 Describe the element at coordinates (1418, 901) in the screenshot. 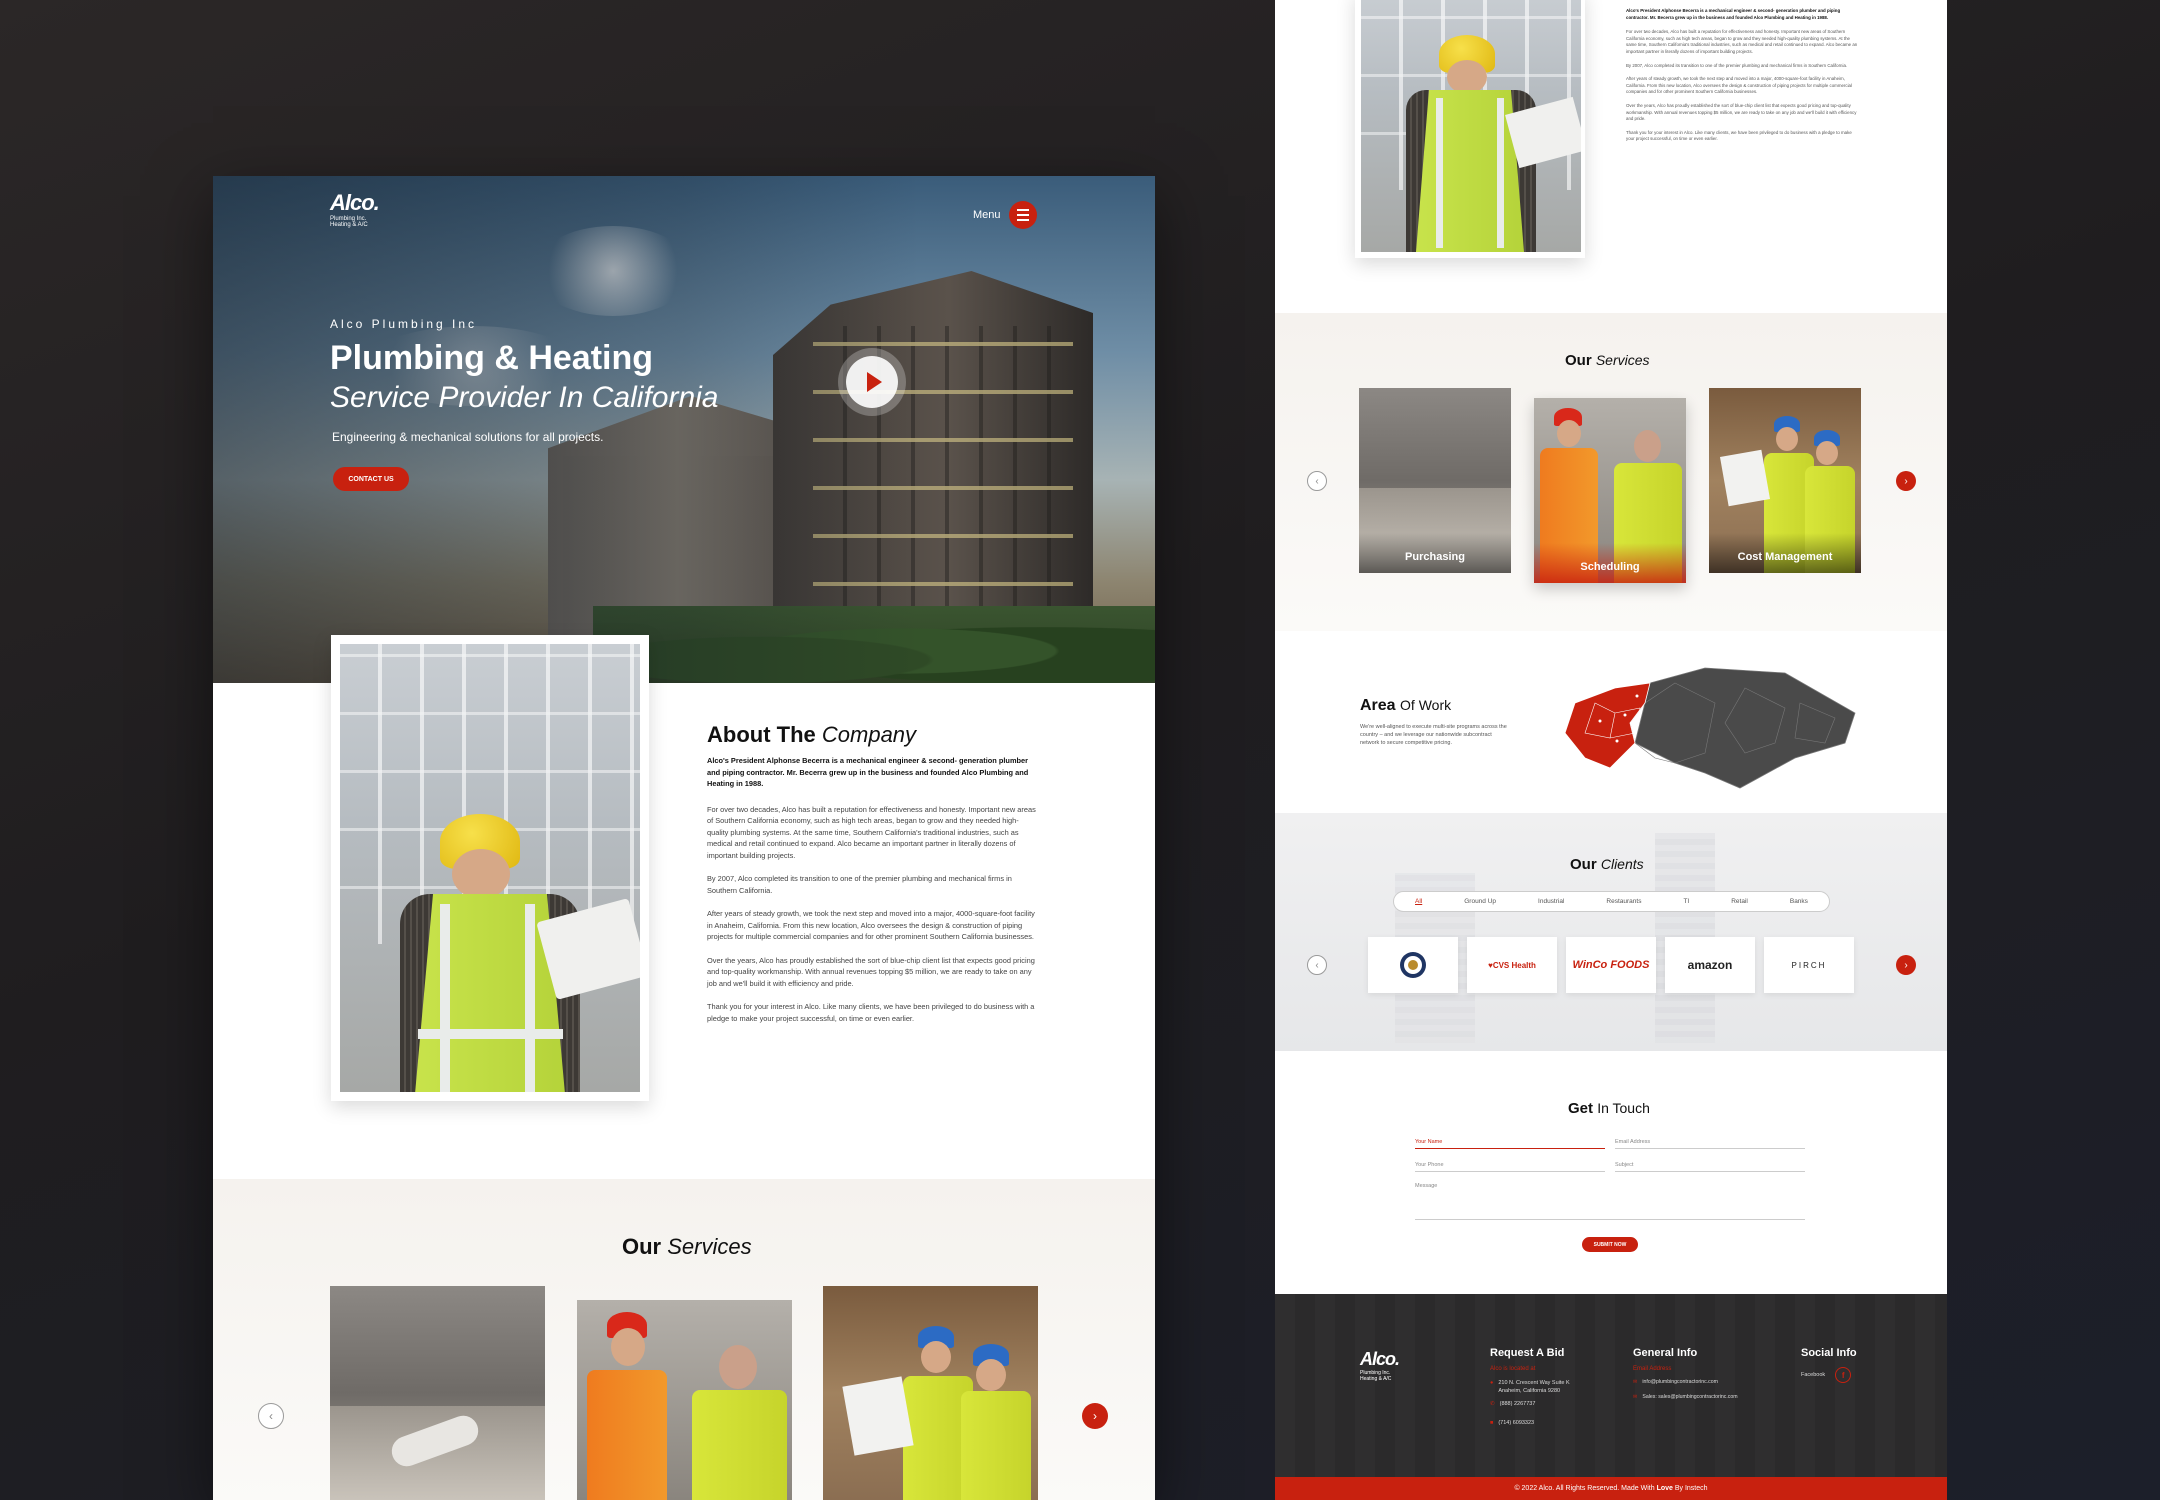

I see `filter-all: All` at that location.